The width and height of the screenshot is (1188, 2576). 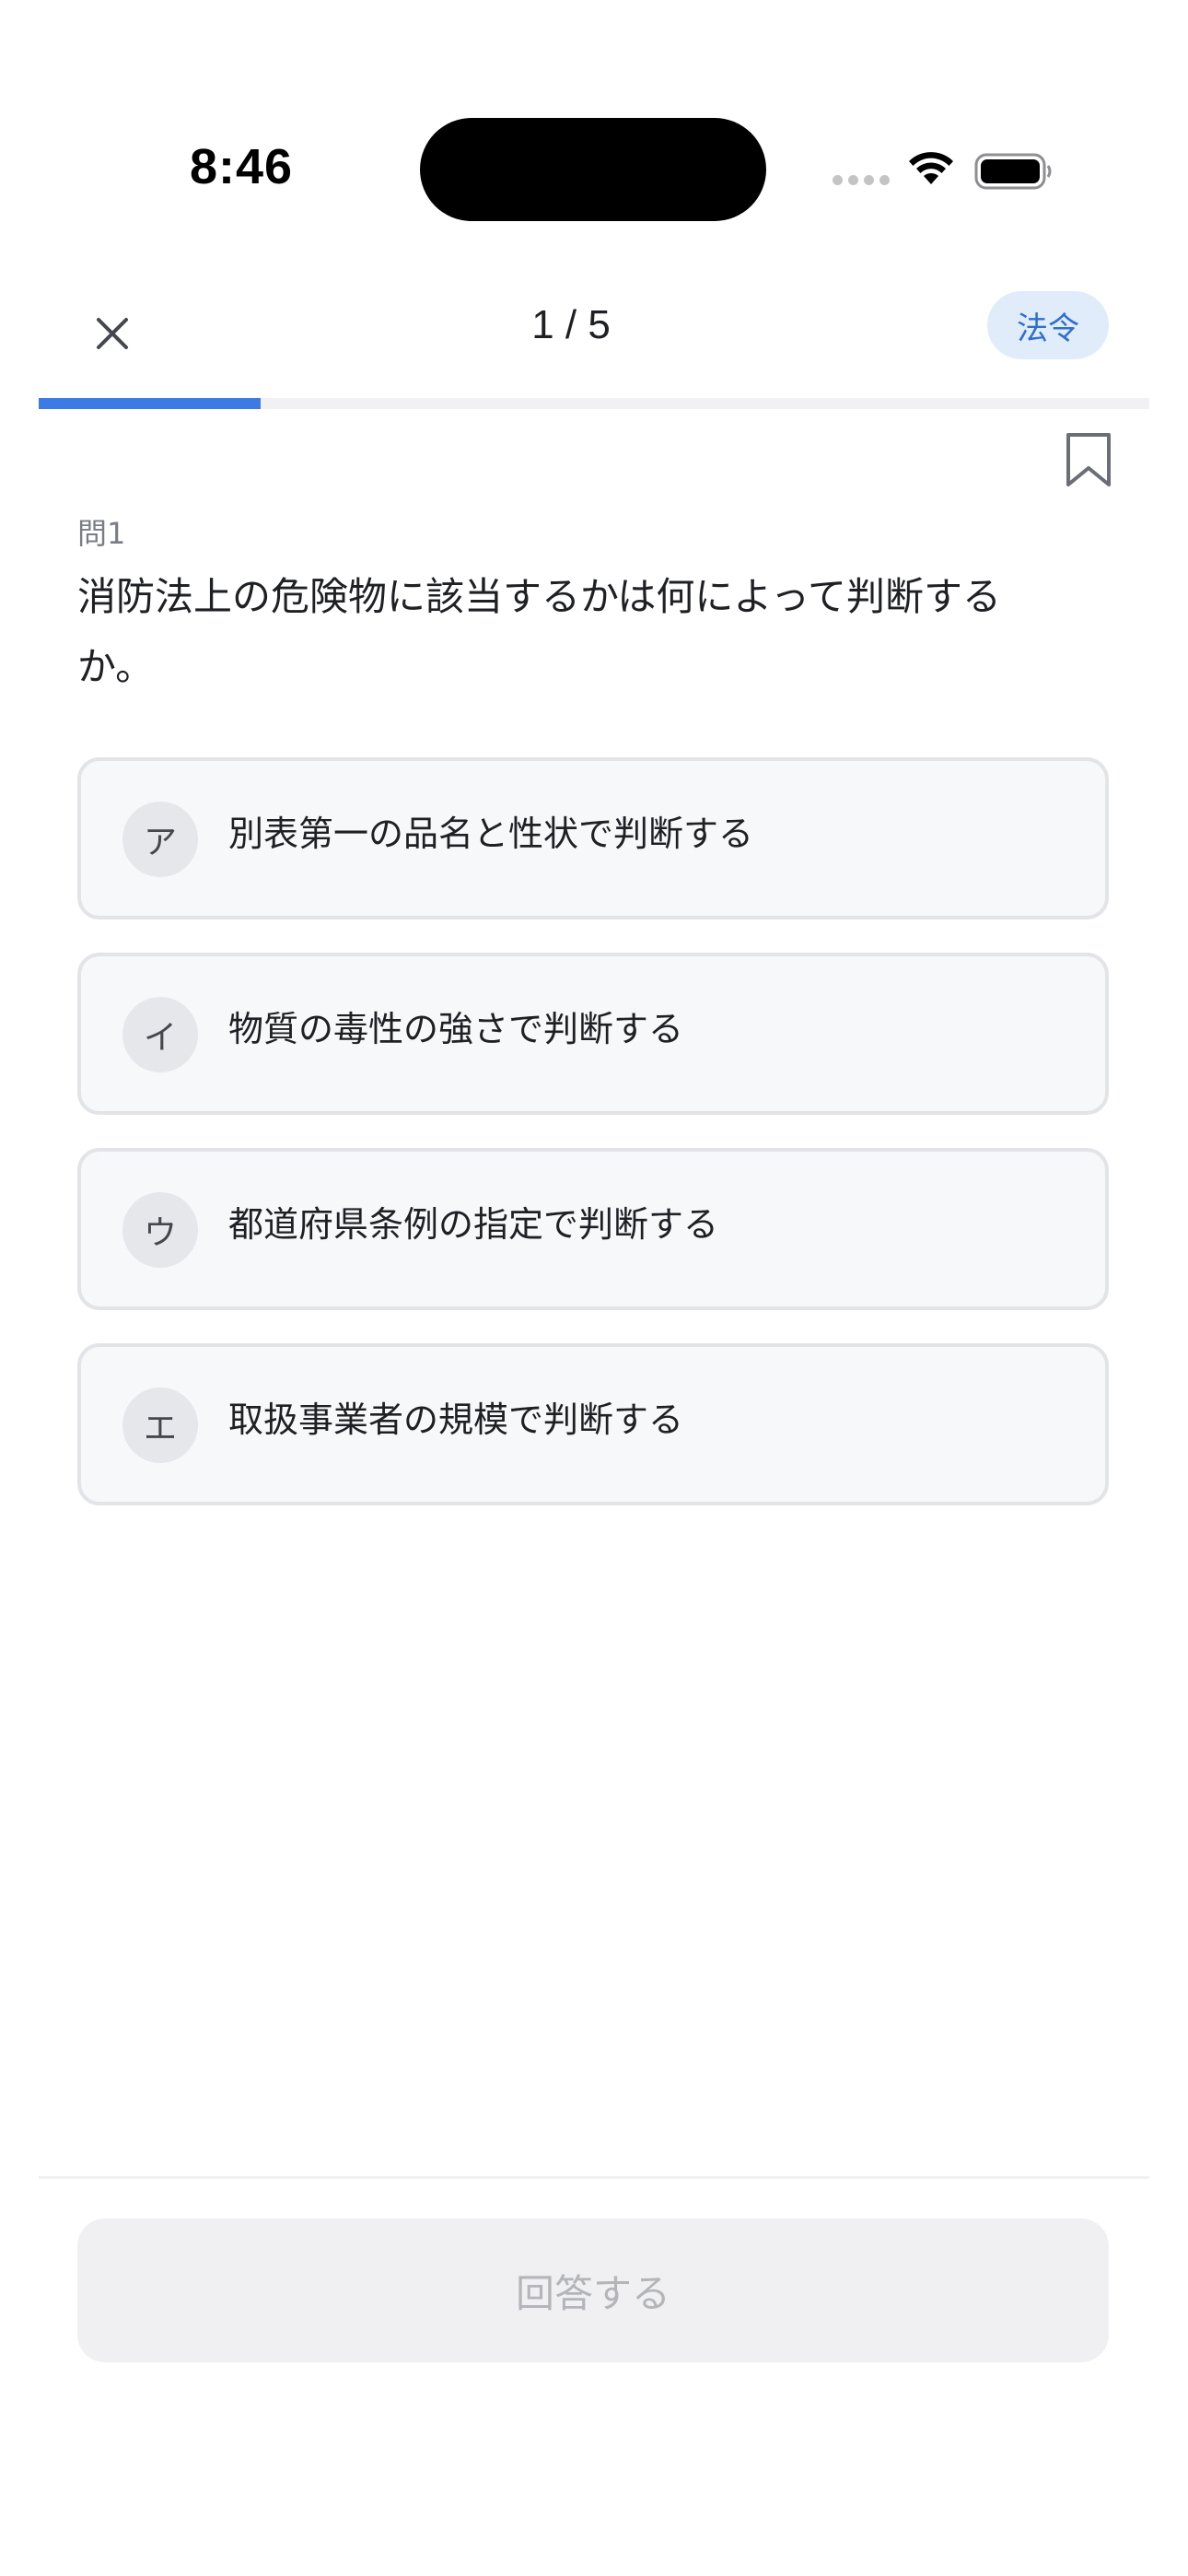 I want to click on bookmark-button, so click(x=1088, y=459).